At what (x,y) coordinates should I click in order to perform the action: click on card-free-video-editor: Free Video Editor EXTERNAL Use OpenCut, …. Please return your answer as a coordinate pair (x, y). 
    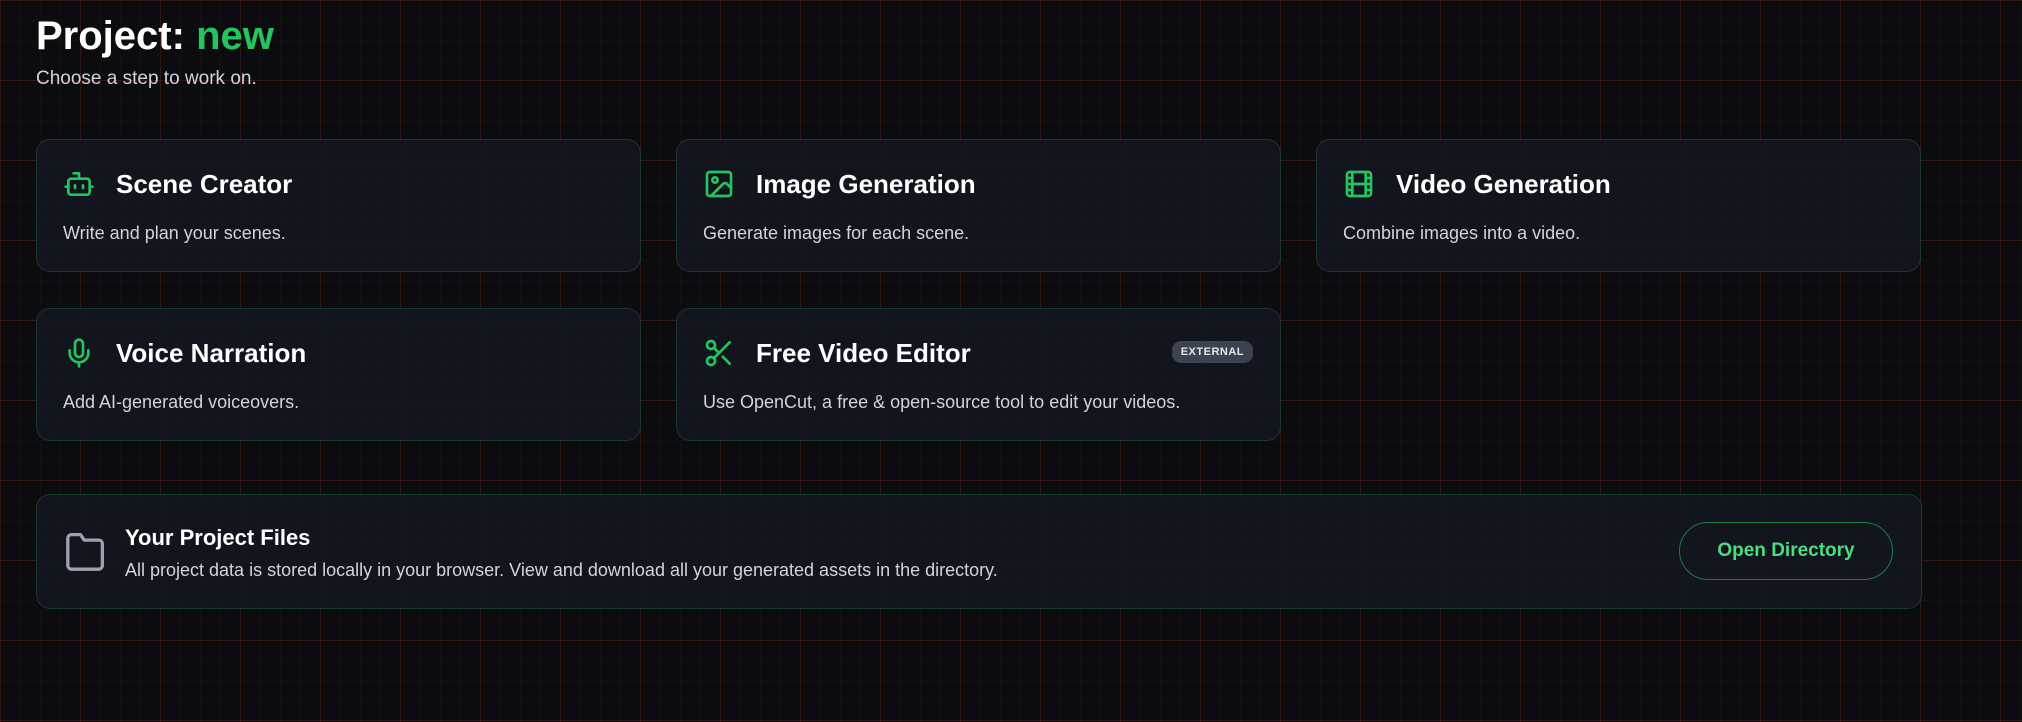
    Looking at the image, I should click on (978, 374).